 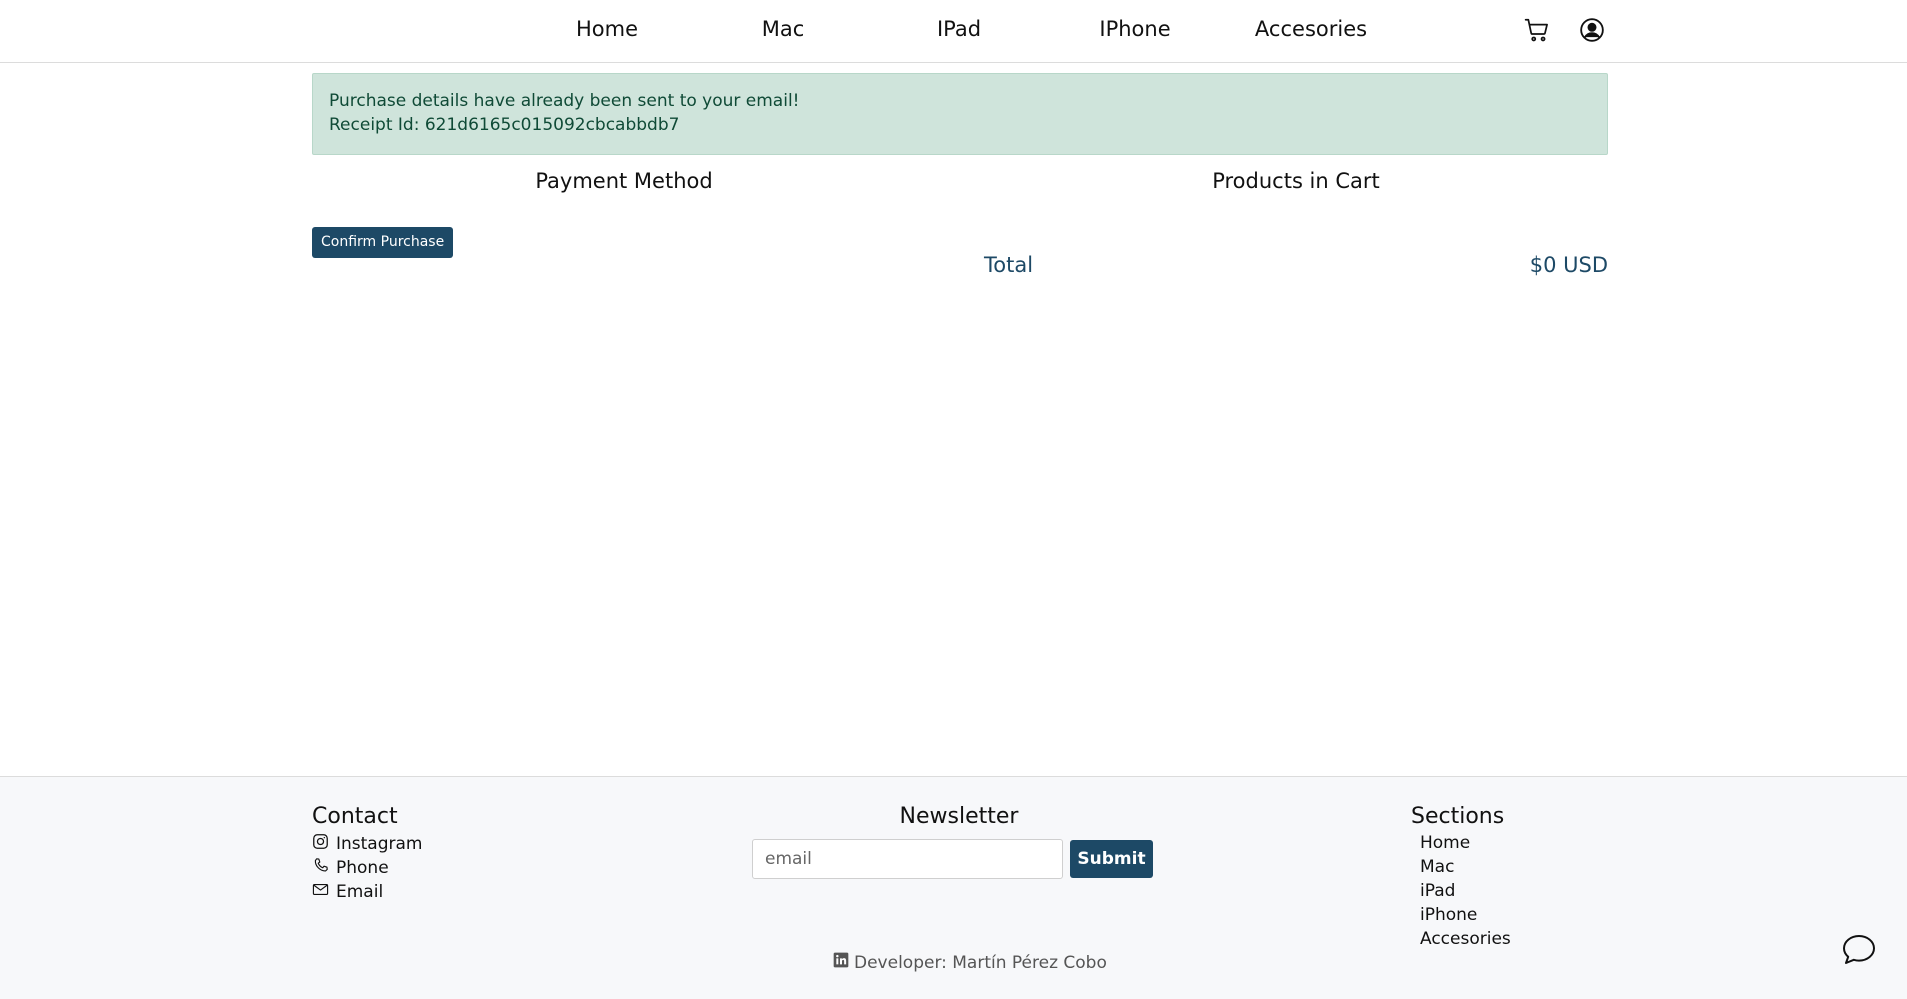 I want to click on top-navbar: Home Mac IPad IPhone Accesories, so click(x=953, y=31).